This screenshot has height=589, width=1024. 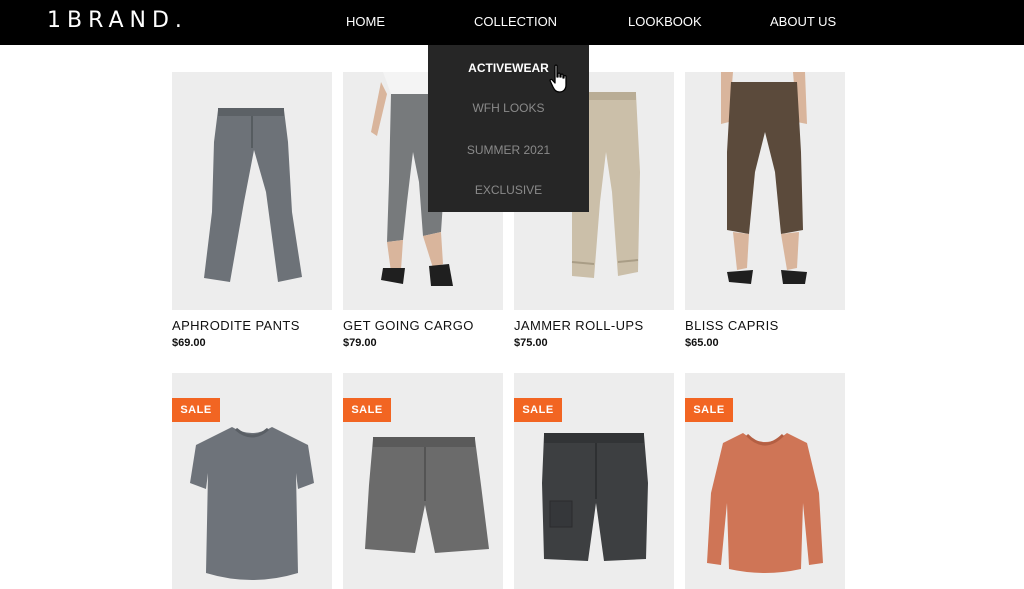 What do you see at coordinates (360, 343) in the screenshot?
I see `product-price: $79.00` at bounding box center [360, 343].